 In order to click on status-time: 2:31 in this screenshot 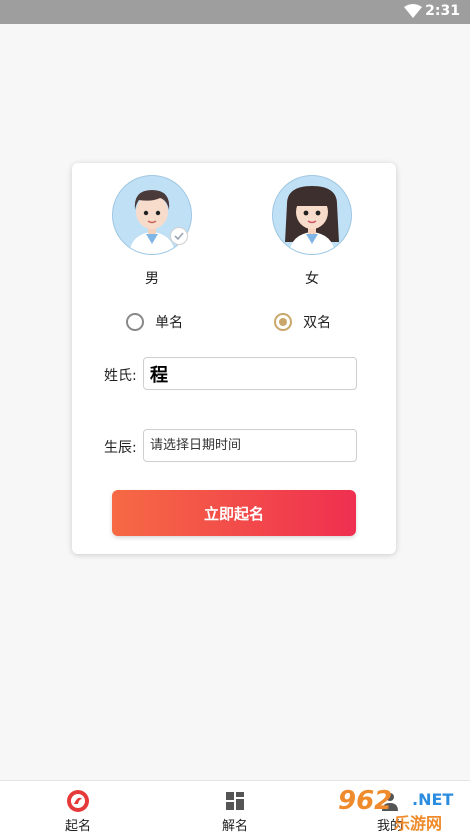, I will do `click(442, 11)`.